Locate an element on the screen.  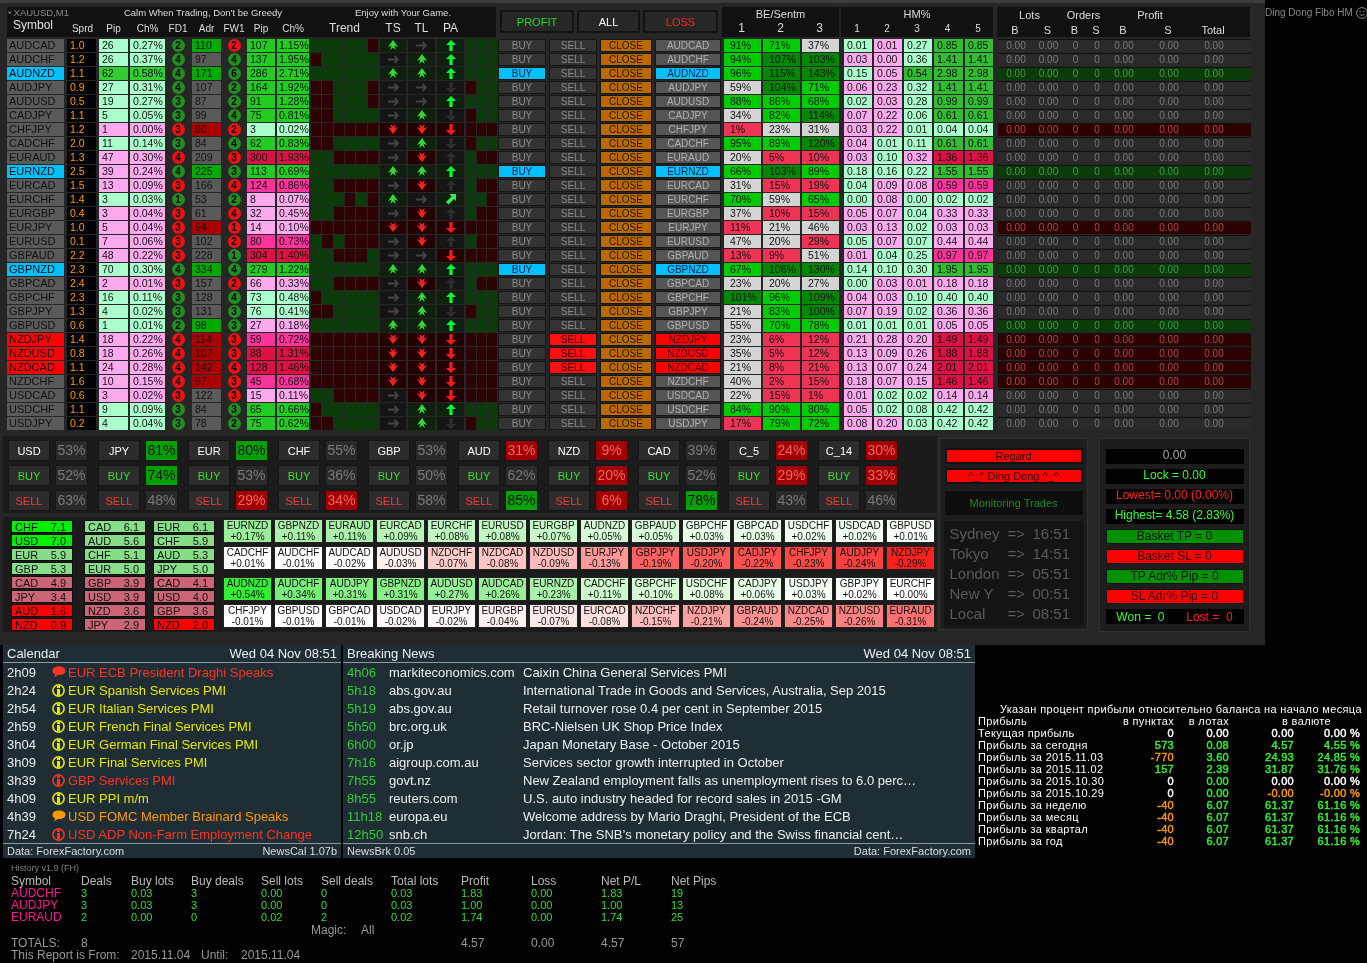
symbol-button: USDJPY is located at coordinates (688, 423).